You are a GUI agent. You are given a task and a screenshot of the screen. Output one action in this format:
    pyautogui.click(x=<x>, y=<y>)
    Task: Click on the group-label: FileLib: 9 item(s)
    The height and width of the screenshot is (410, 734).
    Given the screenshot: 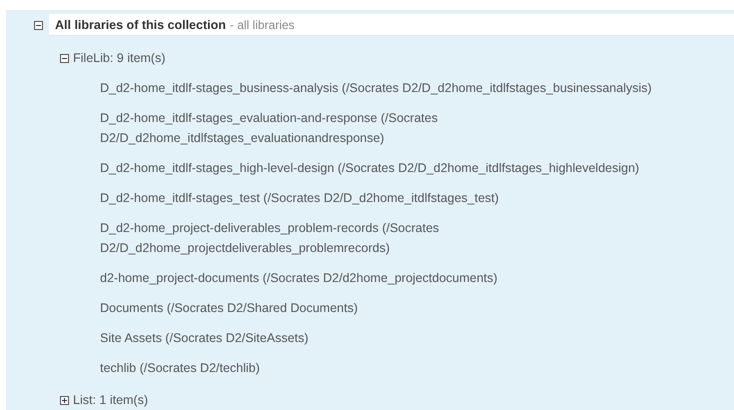 What is the action you would take?
    pyautogui.click(x=119, y=58)
    